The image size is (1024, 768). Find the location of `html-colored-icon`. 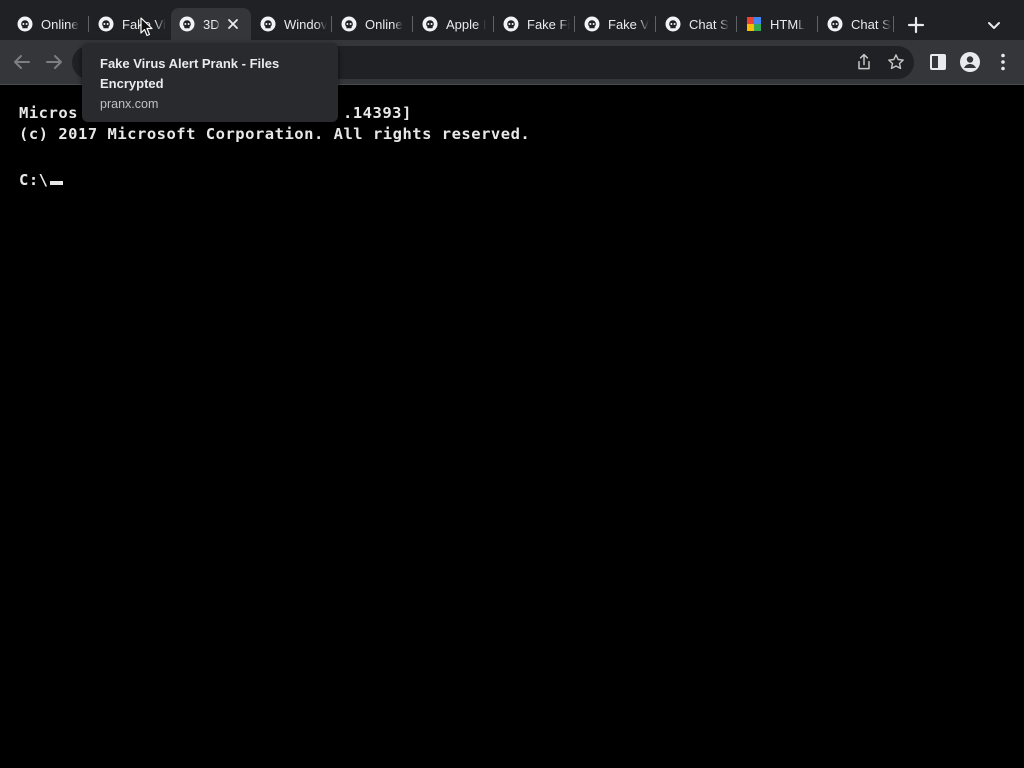

html-colored-icon is located at coordinates (754, 24).